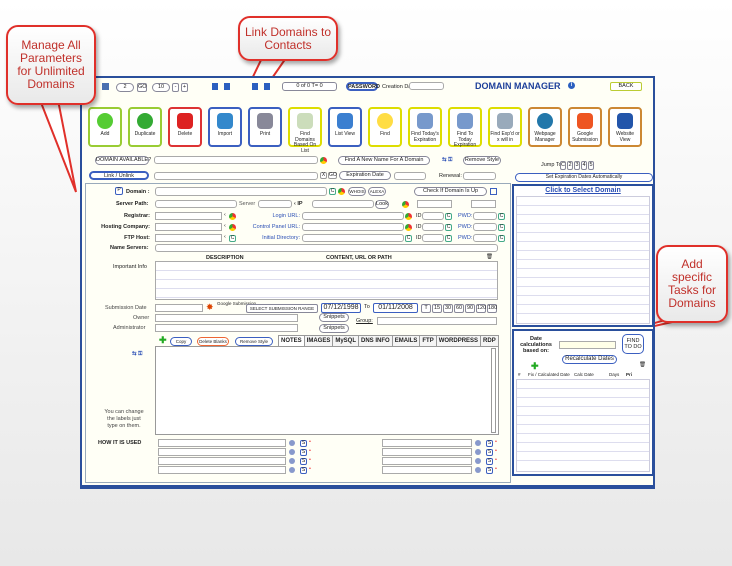 The width and height of the screenshot is (732, 566). What do you see at coordinates (577, 165) in the screenshot?
I see `jump-button: 3` at bounding box center [577, 165].